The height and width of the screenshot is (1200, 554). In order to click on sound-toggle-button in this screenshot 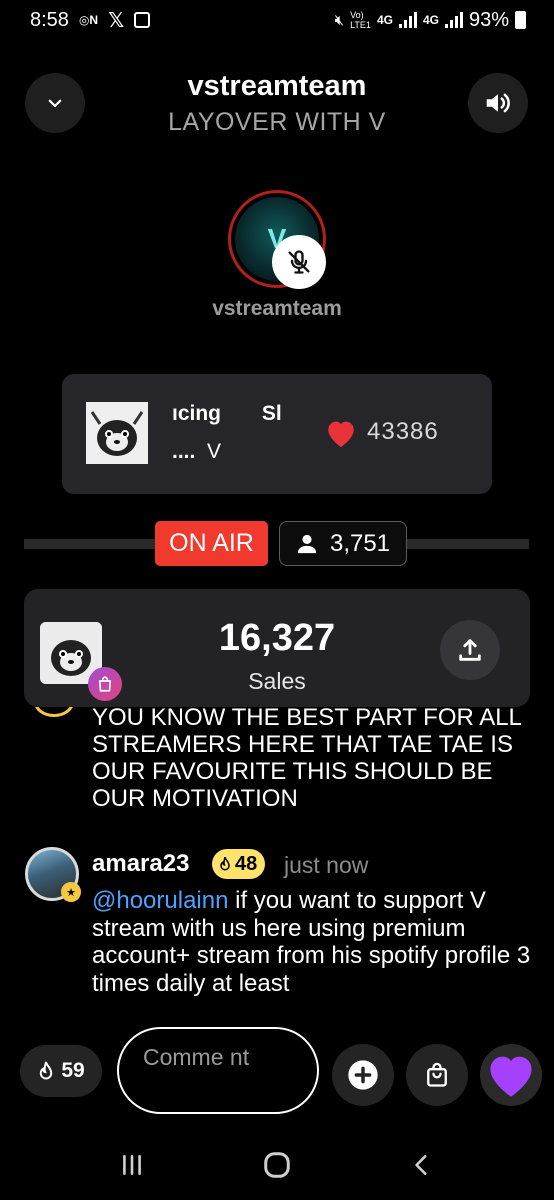, I will do `click(498, 103)`.